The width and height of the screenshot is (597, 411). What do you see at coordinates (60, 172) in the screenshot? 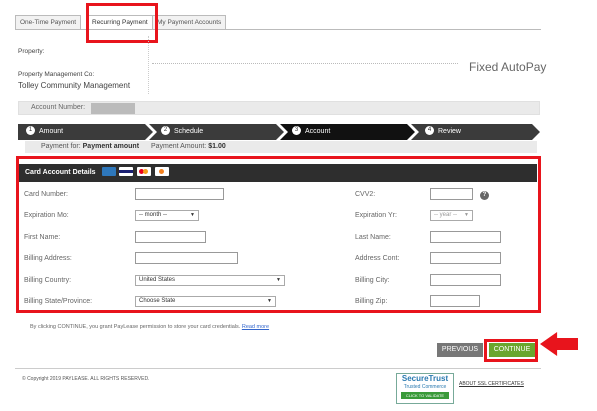
I see `card-form-title: Card Account Details` at bounding box center [60, 172].